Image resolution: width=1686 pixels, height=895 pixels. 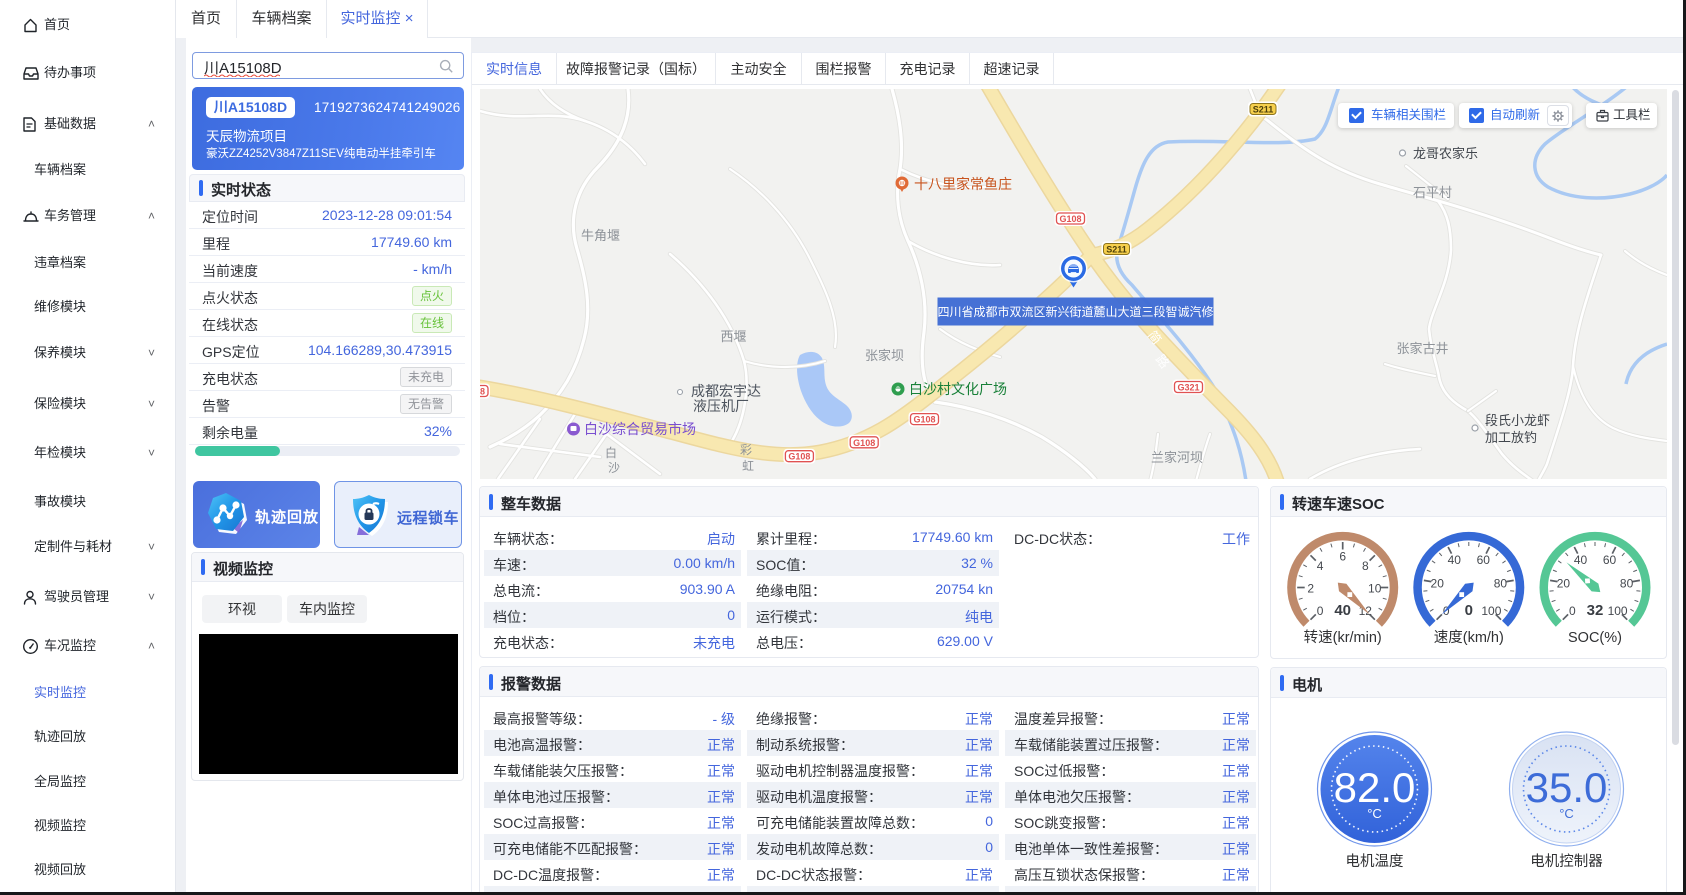 What do you see at coordinates (1595, 638) in the screenshot?
I see `svg-text: SOC(%)` at bounding box center [1595, 638].